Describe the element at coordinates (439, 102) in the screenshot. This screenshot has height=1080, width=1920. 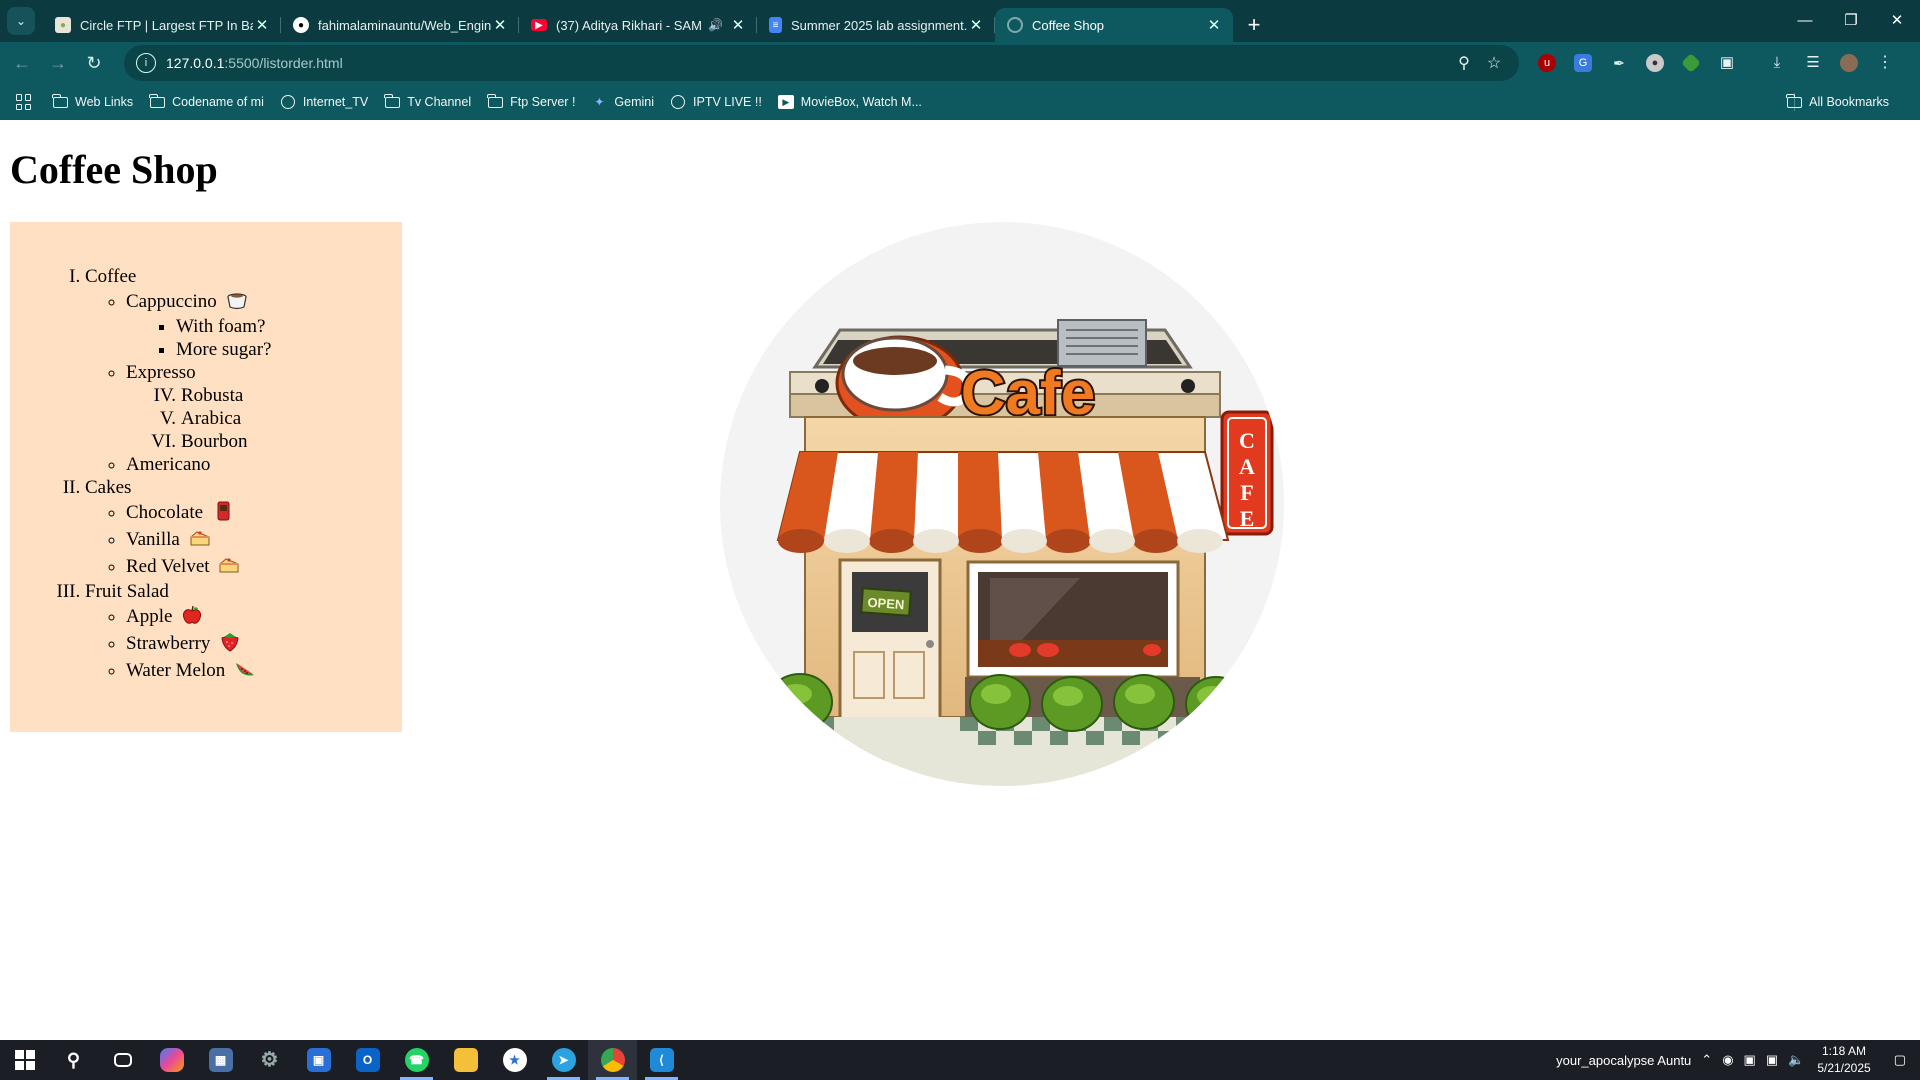
I see `bookmark-label: Tv Channel` at that location.